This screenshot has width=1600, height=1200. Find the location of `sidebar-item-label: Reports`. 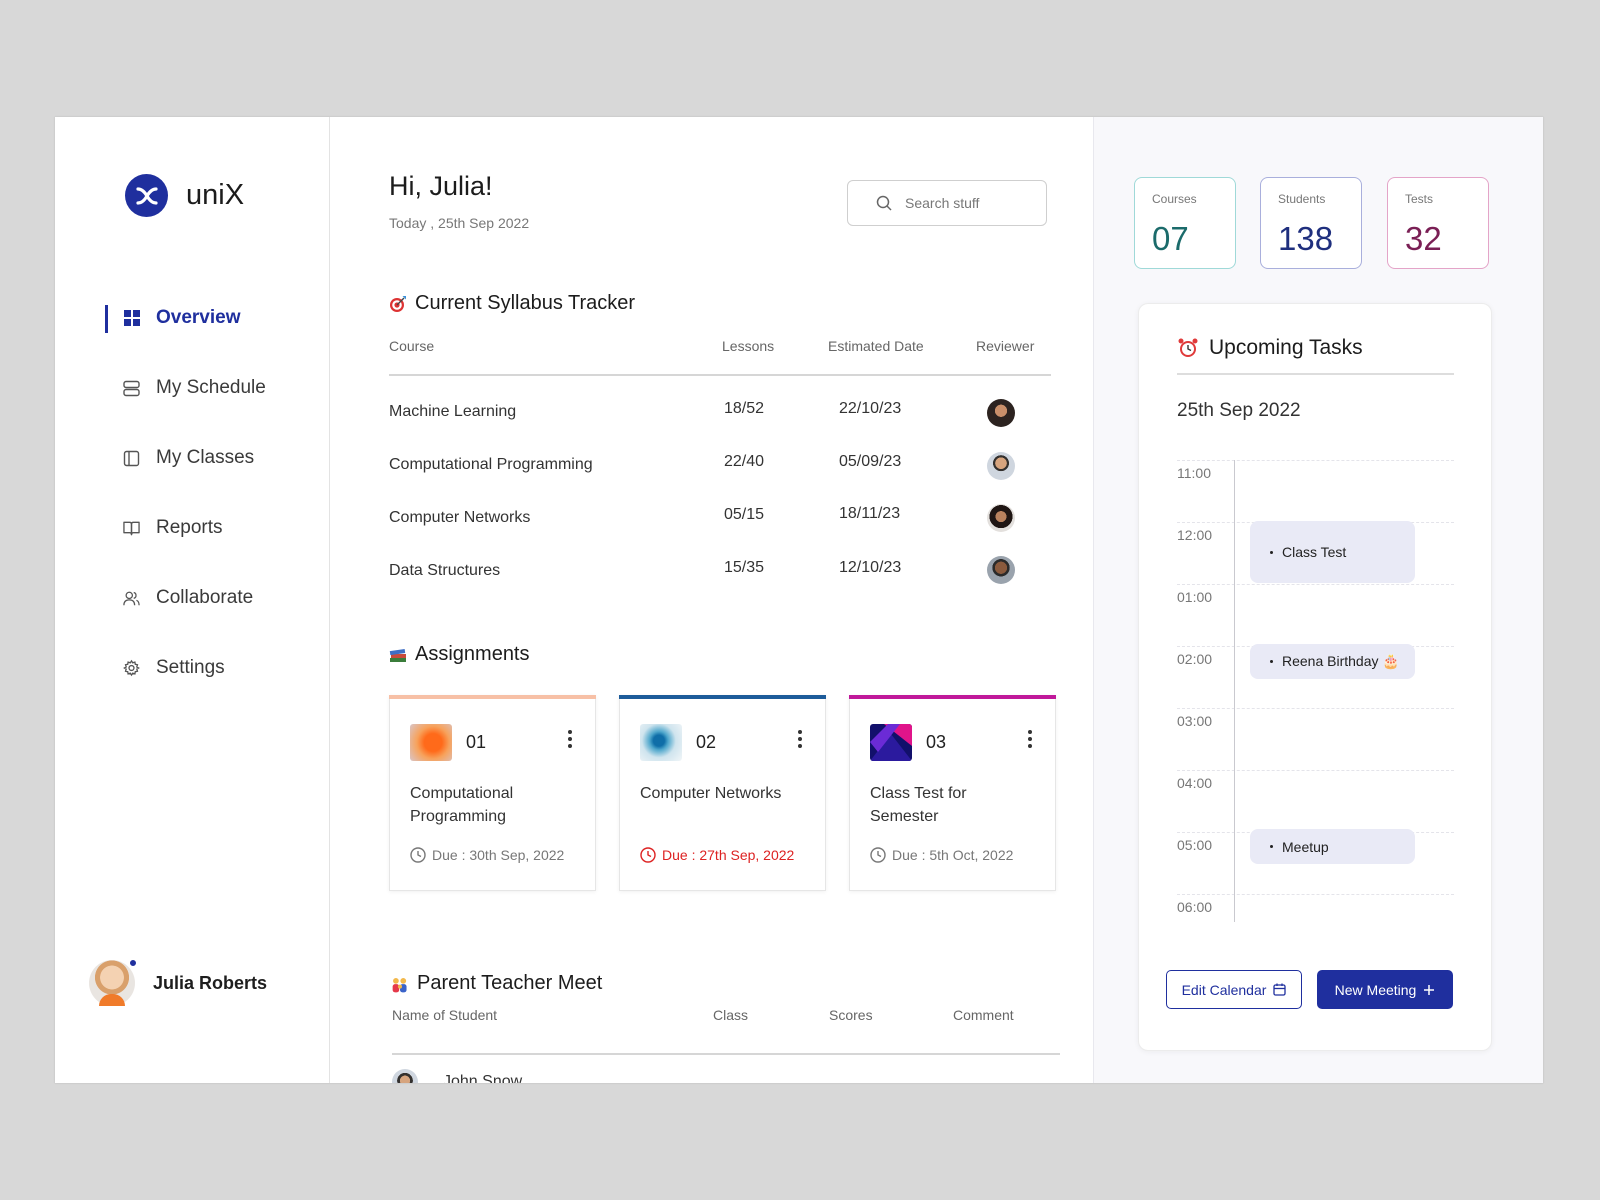

sidebar-item-label: Reports is located at coordinates (189, 527).